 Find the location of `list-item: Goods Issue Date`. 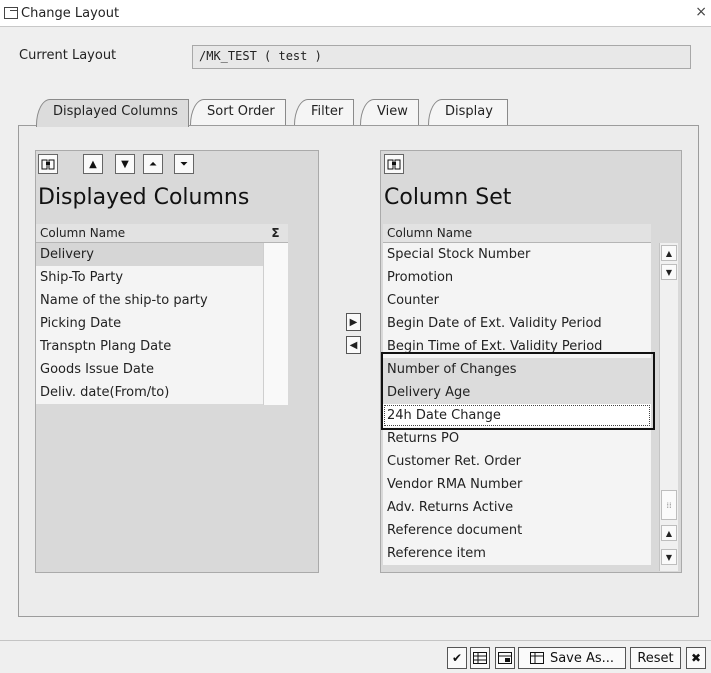

list-item: Goods Issue Date is located at coordinates (149, 369).